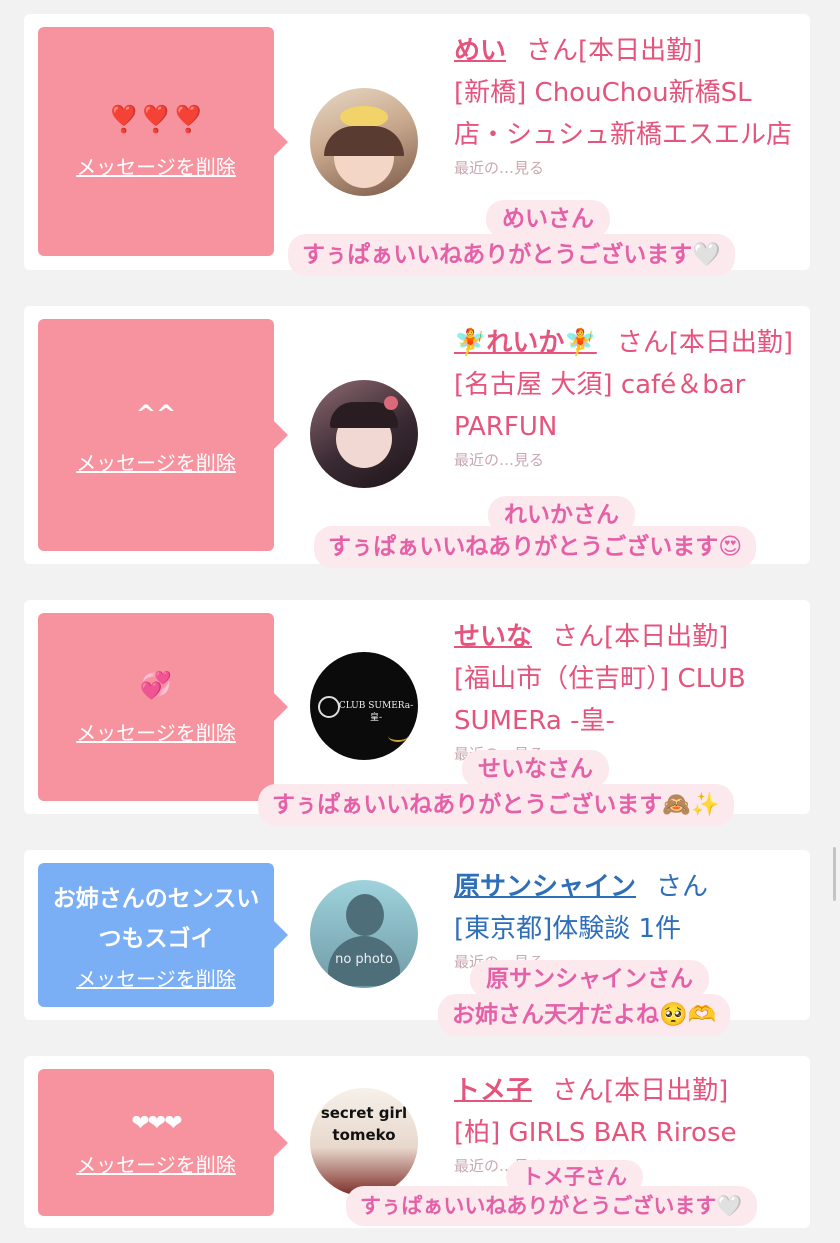 This screenshot has height=1243, width=840. I want to click on cast-status: さん, so click(682, 887).